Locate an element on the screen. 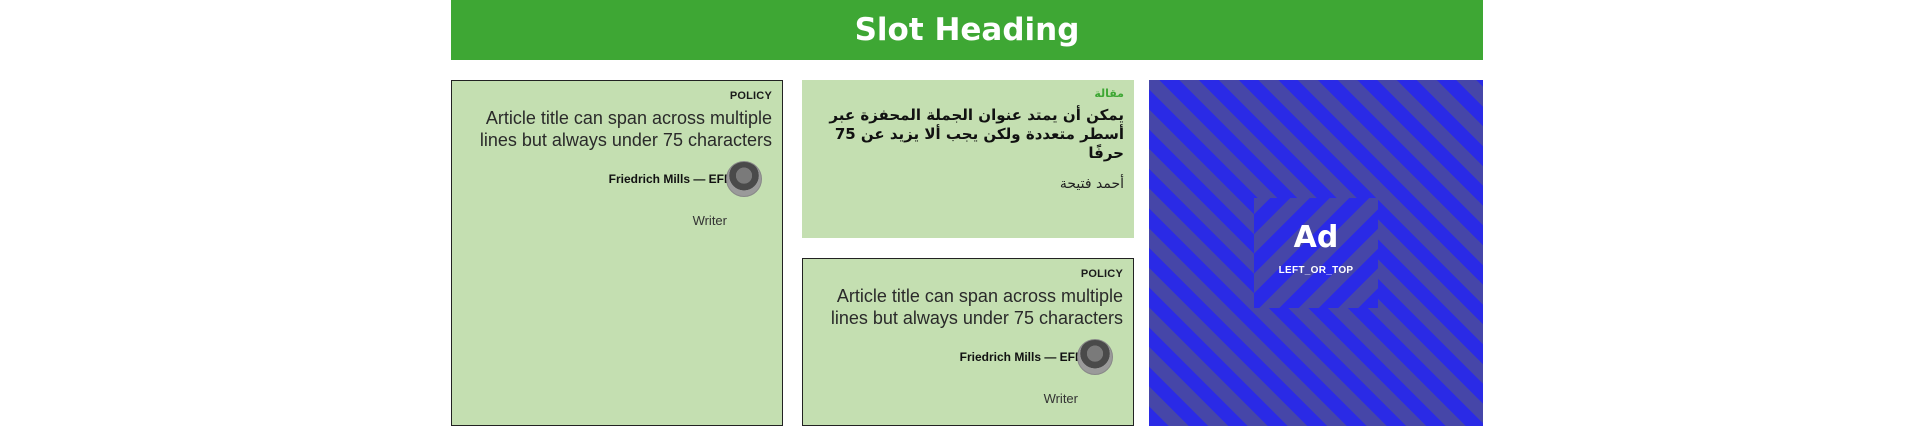 Image resolution: width=1920 pixels, height=434 pixels. ad-slot: Ad LEFT_OR_TOP is located at coordinates (1316, 253).